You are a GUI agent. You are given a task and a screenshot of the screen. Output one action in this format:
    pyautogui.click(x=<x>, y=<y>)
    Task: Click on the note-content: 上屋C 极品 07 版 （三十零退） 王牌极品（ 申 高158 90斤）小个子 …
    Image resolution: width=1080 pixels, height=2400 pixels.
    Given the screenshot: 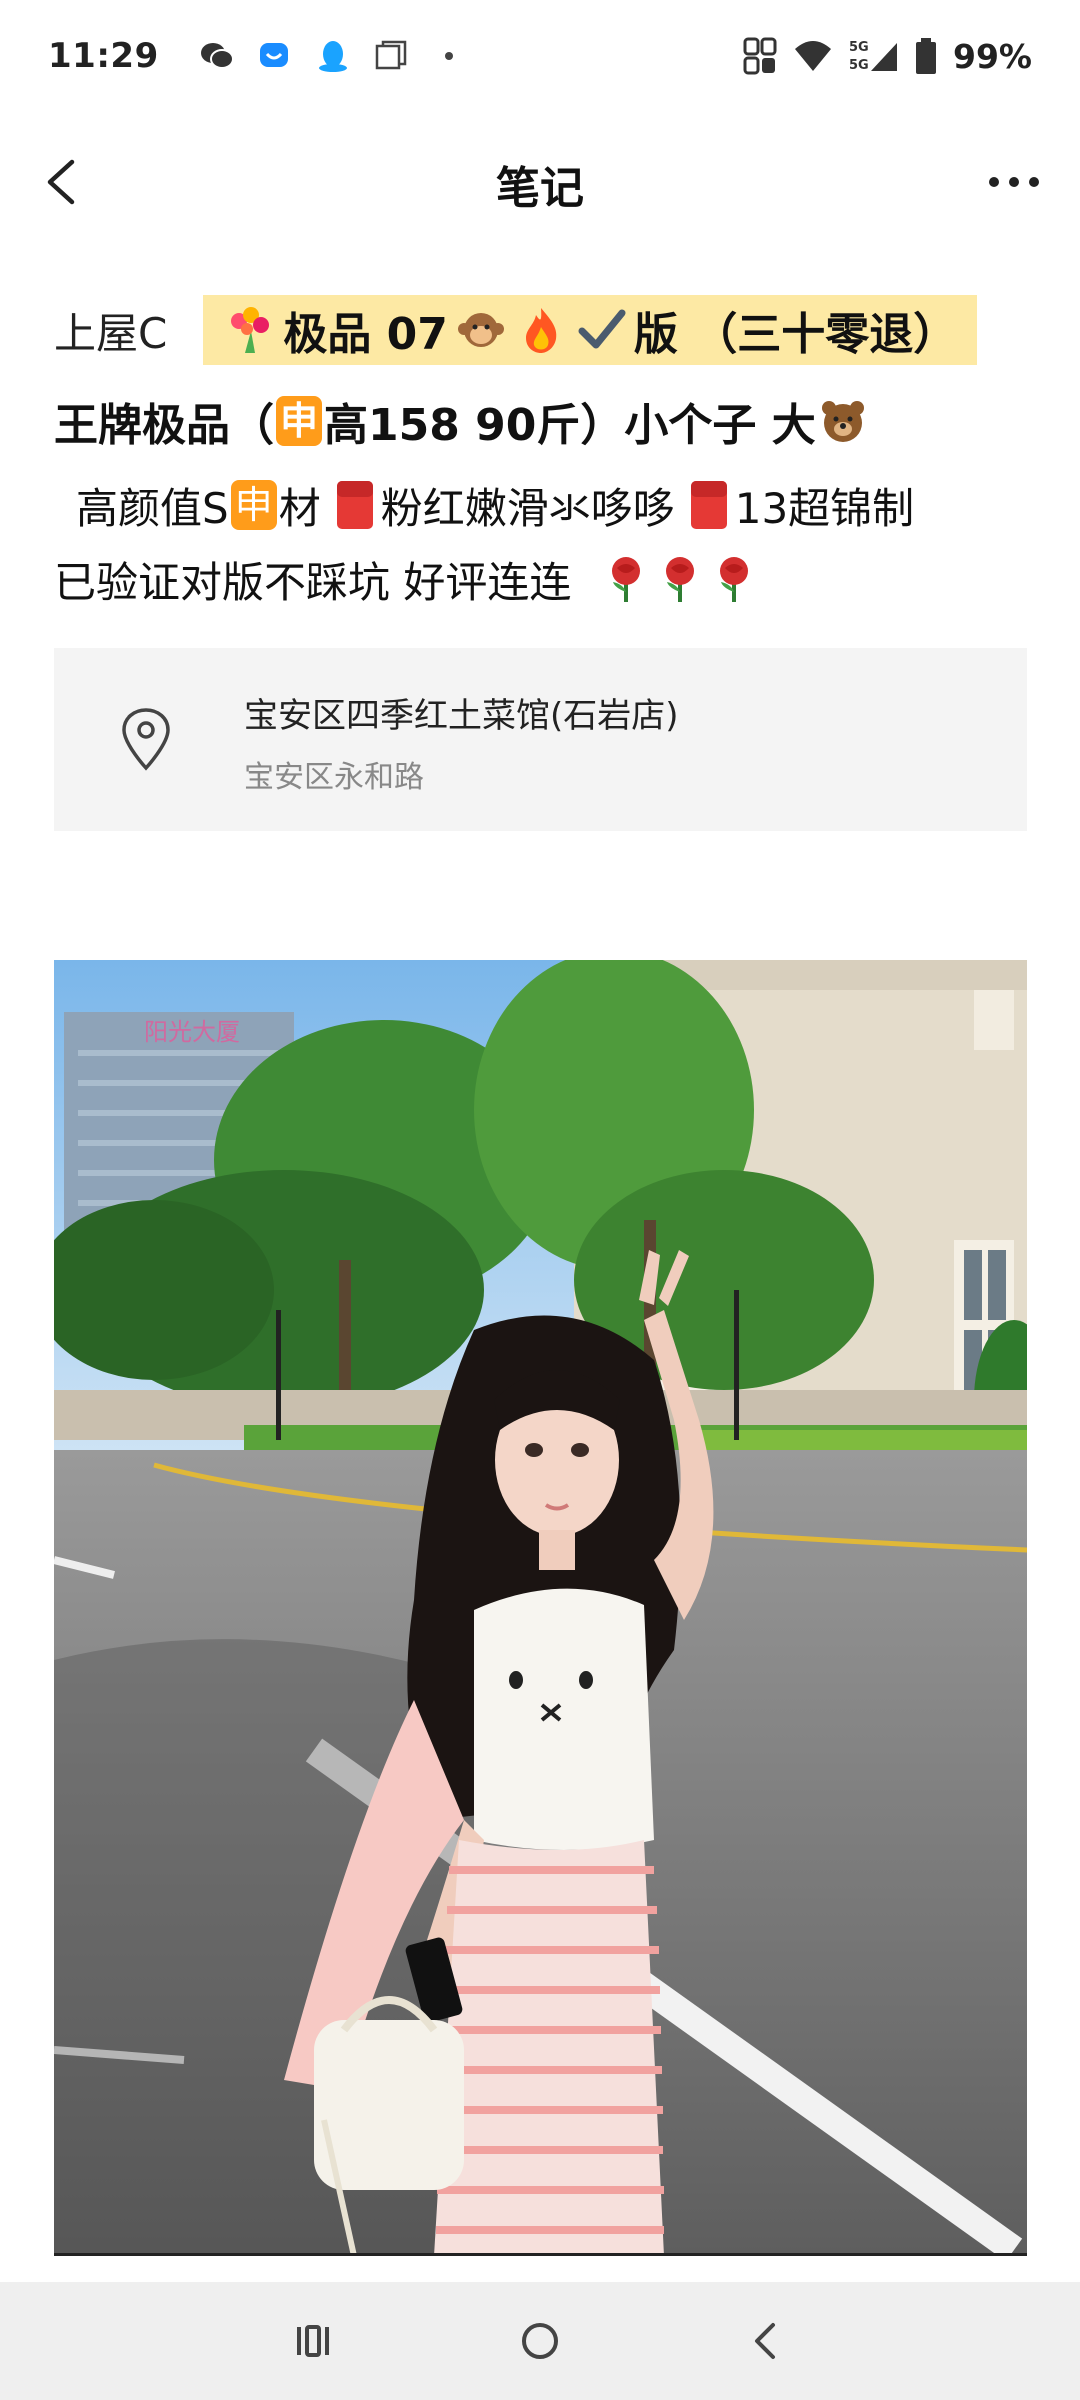 What is the action you would take?
    pyautogui.click(x=544, y=452)
    